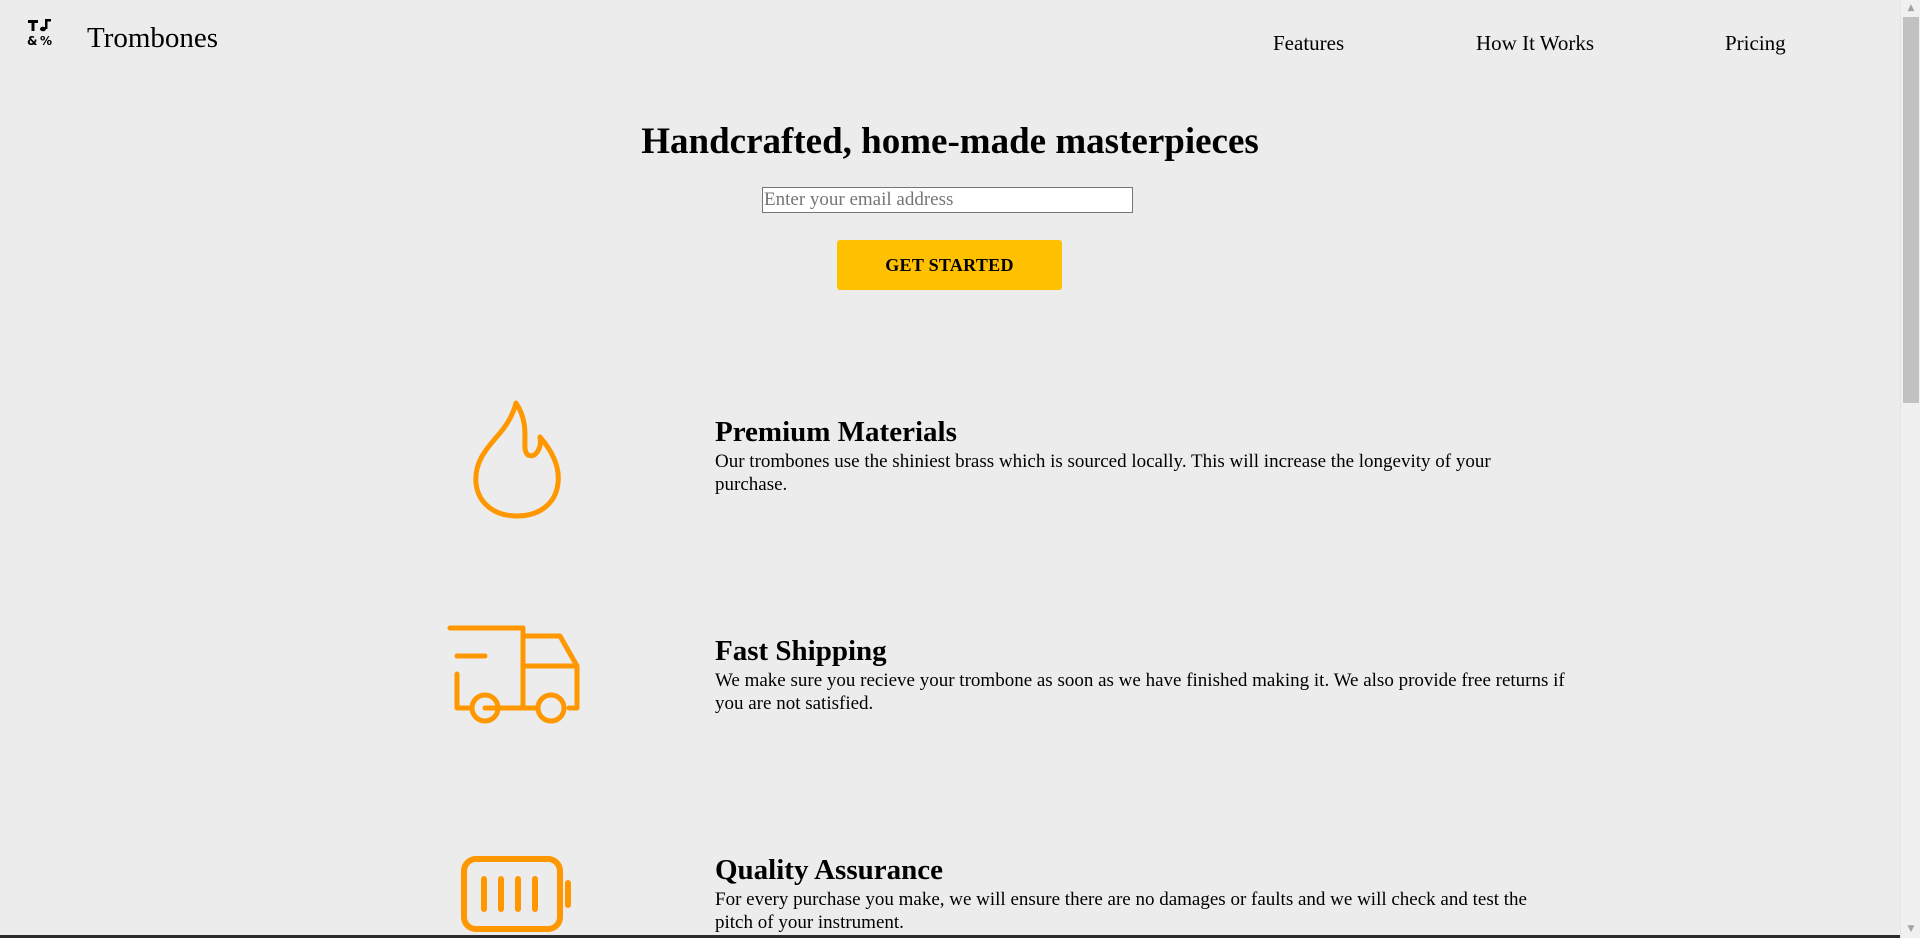 The image size is (1920, 938). Describe the element at coordinates (40, 33) in the screenshot. I see `music-notes-icon: & %` at that location.